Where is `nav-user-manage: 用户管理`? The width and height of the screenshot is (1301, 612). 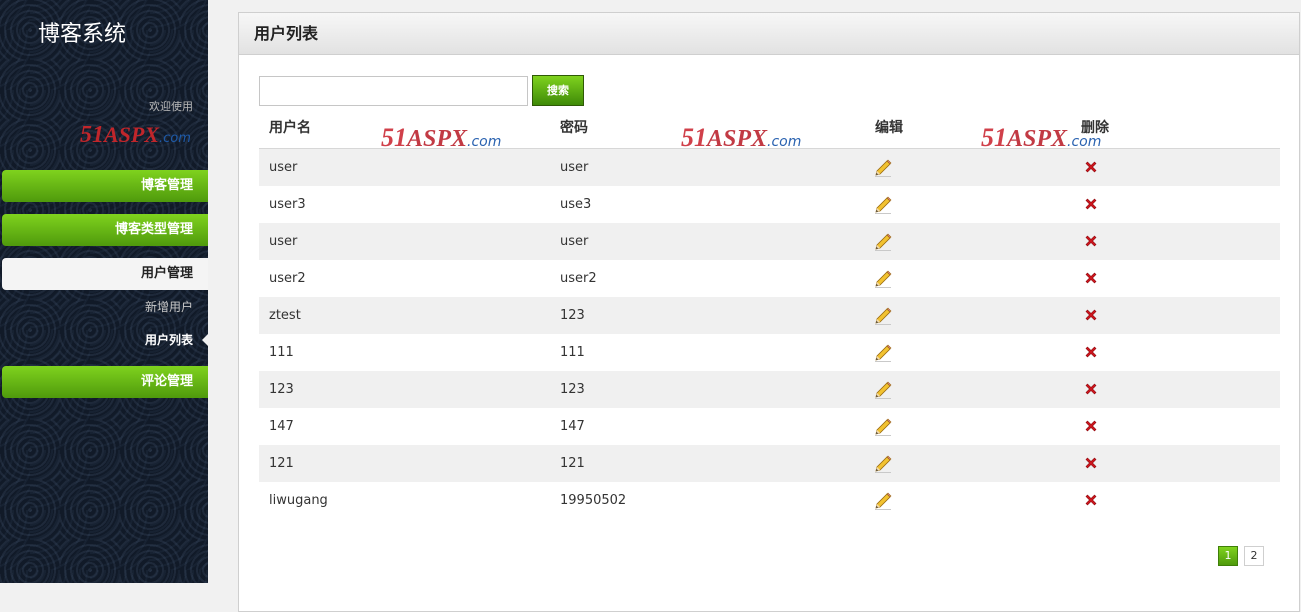
nav-user-manage: 用户管理 is located at coordinates (105, 274).